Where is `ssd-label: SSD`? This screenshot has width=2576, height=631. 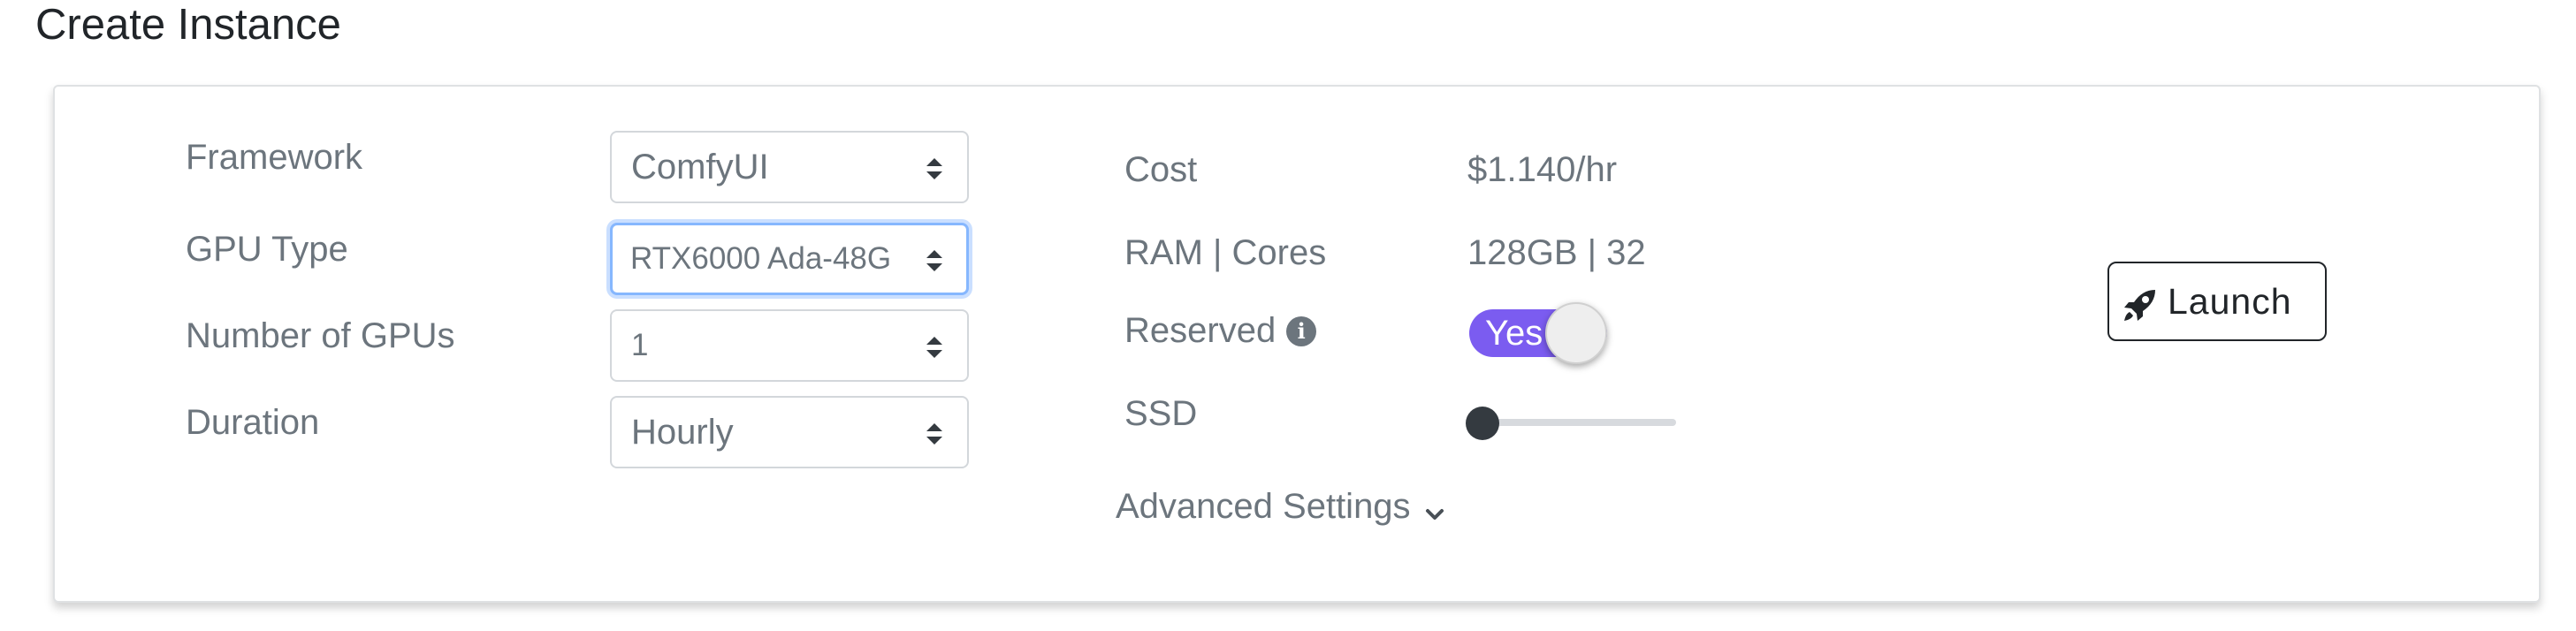
ssd-label: SSD is located at coordinates (1161, 413).